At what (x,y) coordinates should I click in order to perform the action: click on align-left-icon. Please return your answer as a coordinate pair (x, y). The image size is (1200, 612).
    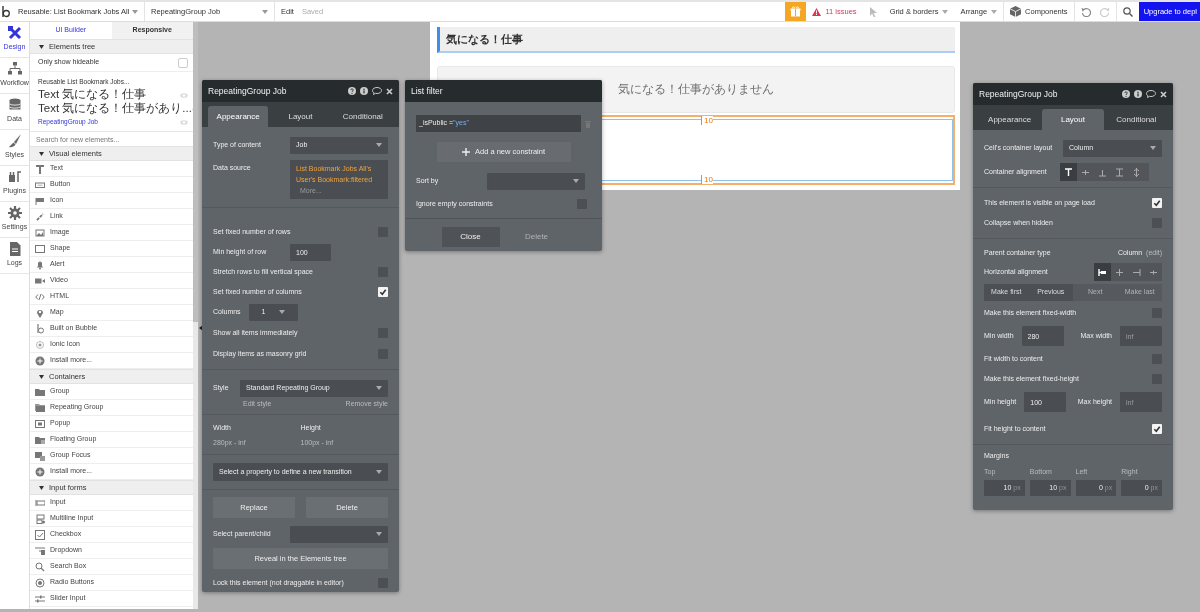
    Looking at the image, I should click on (1102, 272).